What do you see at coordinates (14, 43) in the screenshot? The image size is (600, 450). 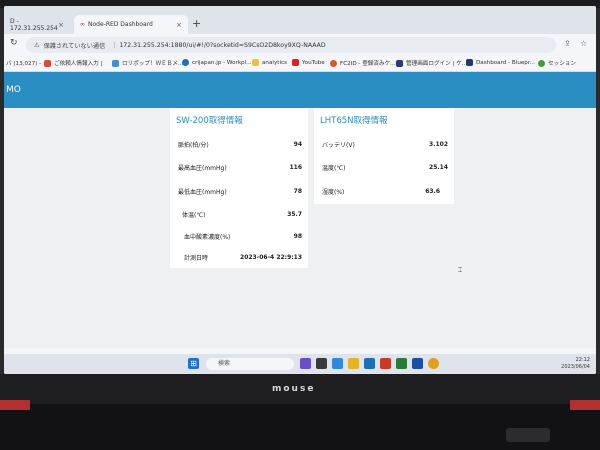 I see `reload-icon: ↻` at bounding box center [14, 43].